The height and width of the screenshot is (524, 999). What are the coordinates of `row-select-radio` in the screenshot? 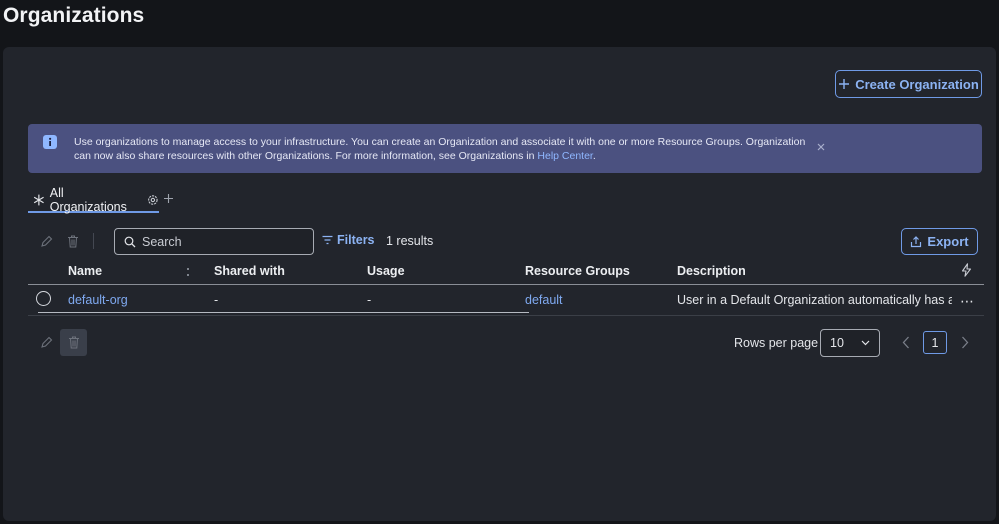 It's located at (43, 298).